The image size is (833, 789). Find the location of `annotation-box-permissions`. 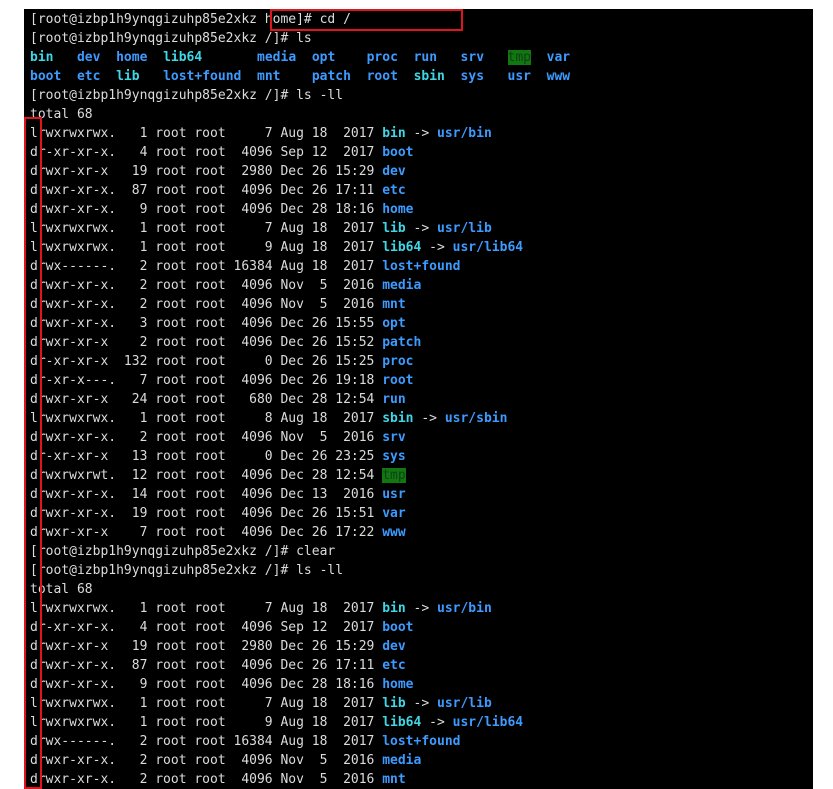

annotation-box-permissions is located at coordinates (33, 453).